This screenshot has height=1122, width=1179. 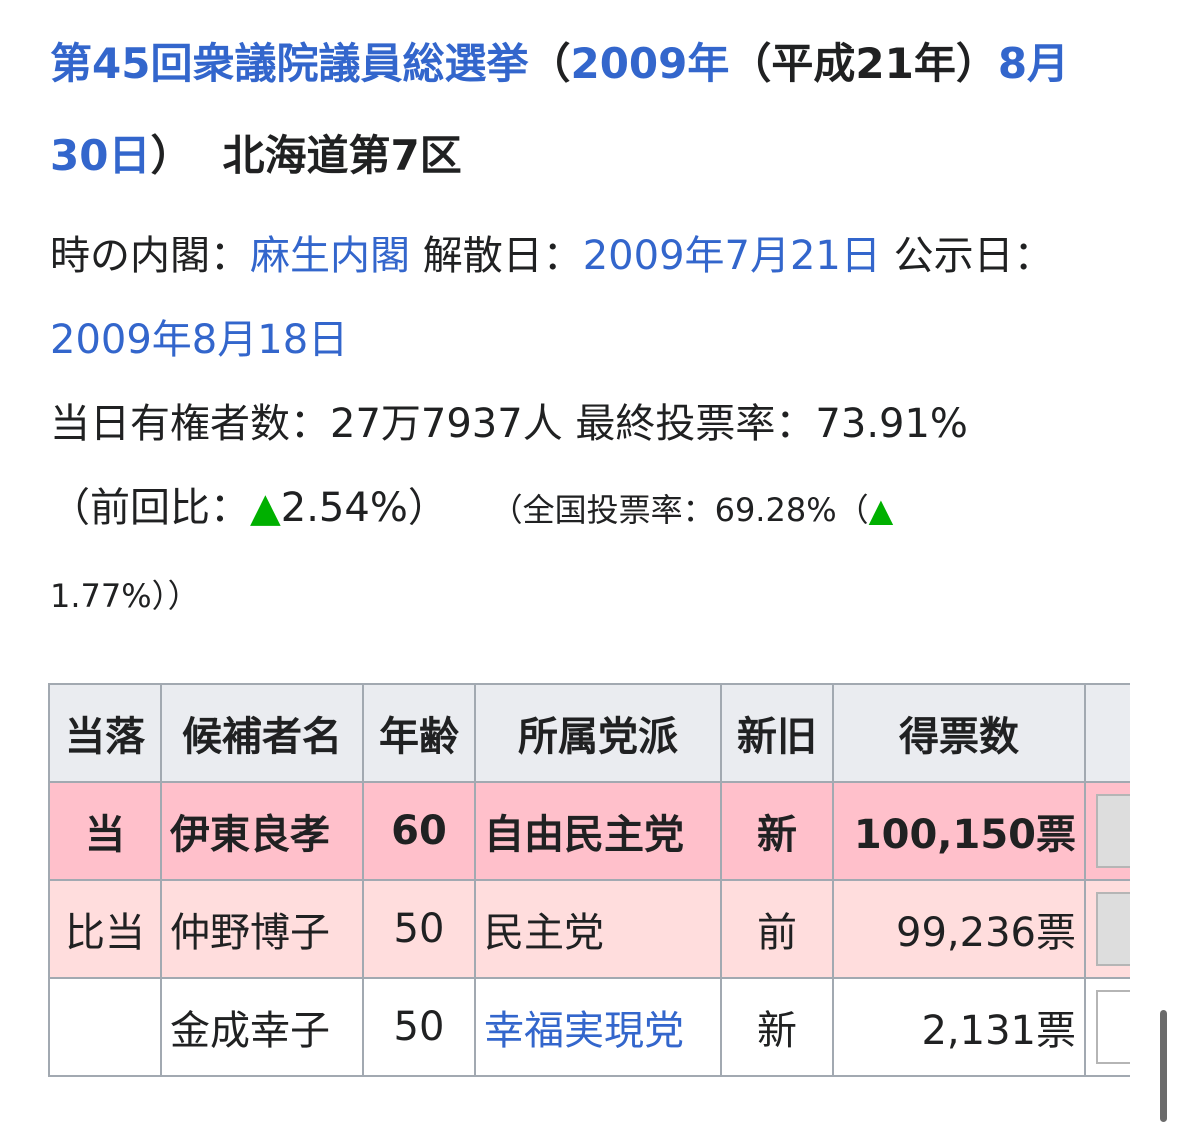 I want to click on election-link: 第45回衆議院議員総選挙, so click(x=289, y=63).